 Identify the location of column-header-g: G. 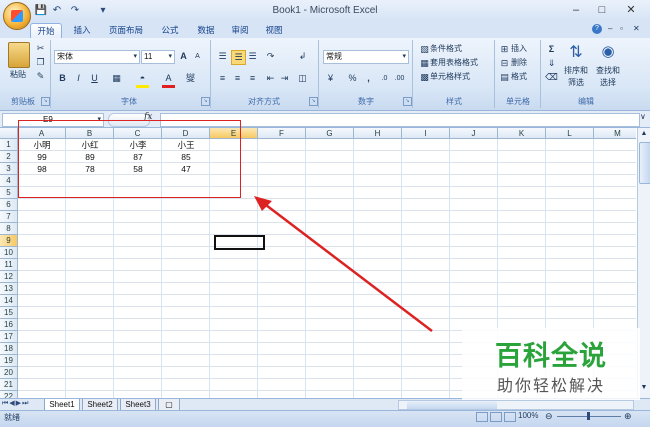
(330, 133).